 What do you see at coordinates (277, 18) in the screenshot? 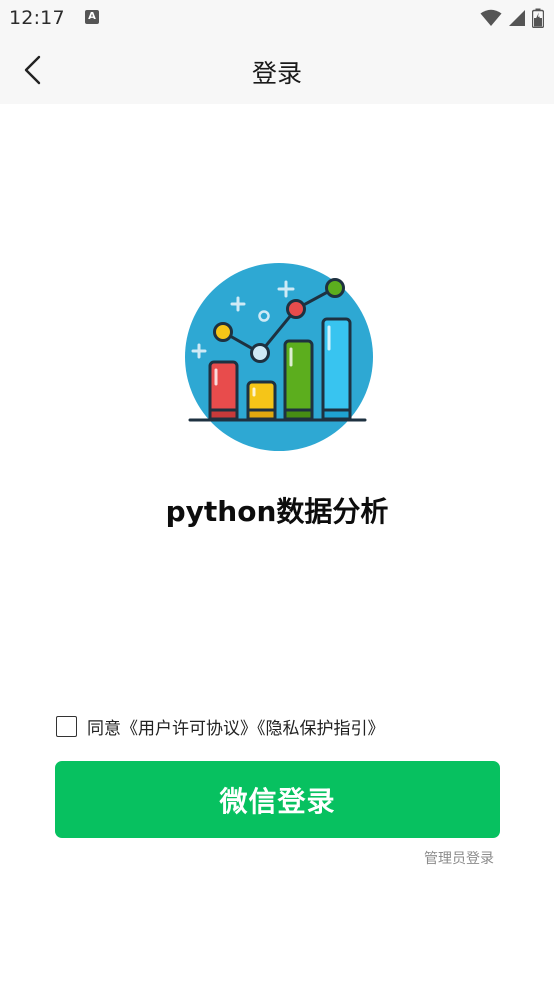
I see `status-bar: 12:17 A` at bounding box center [277, 18].